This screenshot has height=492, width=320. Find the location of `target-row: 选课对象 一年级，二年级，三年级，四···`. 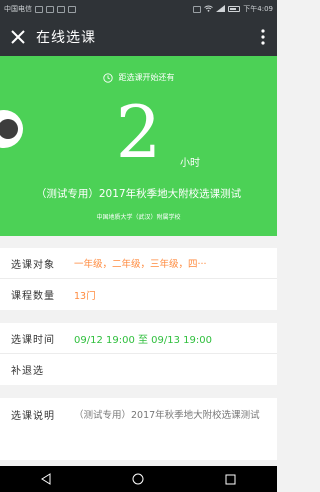

target-row: 选课对象 一年级，二年级，三年级，四··· is located at coordinates (138, 263).